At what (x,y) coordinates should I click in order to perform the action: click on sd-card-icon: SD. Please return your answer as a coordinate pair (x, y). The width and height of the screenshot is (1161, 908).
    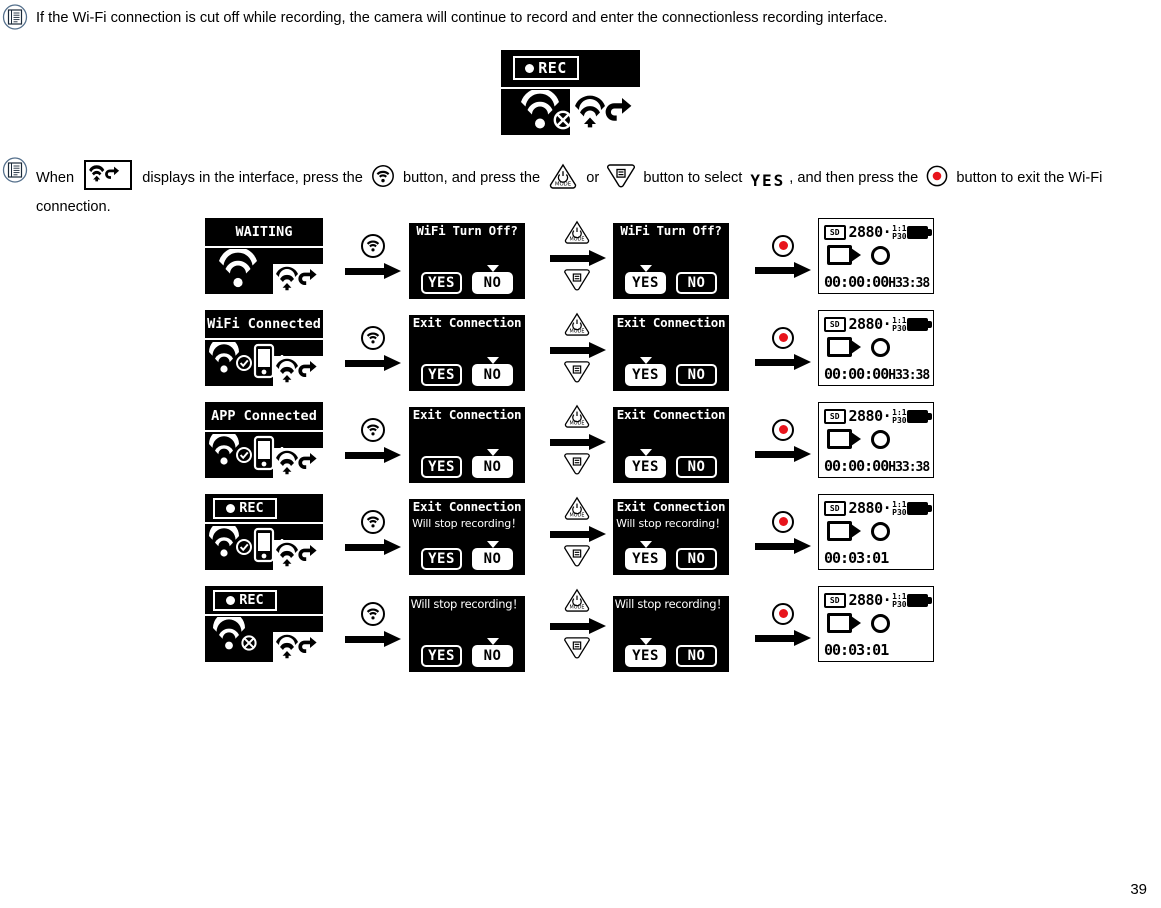
    Looking at the image, I should click on (835, 600).